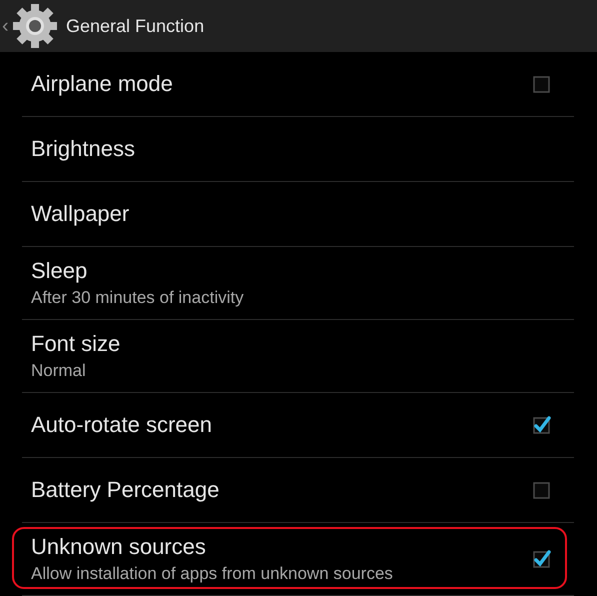 This screenshot has width=597, height=596. Describe the element at coordinates (125, 490) in the screenshot. I see `setting-title: Battery Percentage` at that location.